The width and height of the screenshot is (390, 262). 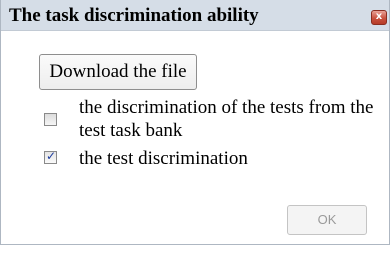 I want to click on title-bar: The task discrimination ability x, so click(x=195, y=15).